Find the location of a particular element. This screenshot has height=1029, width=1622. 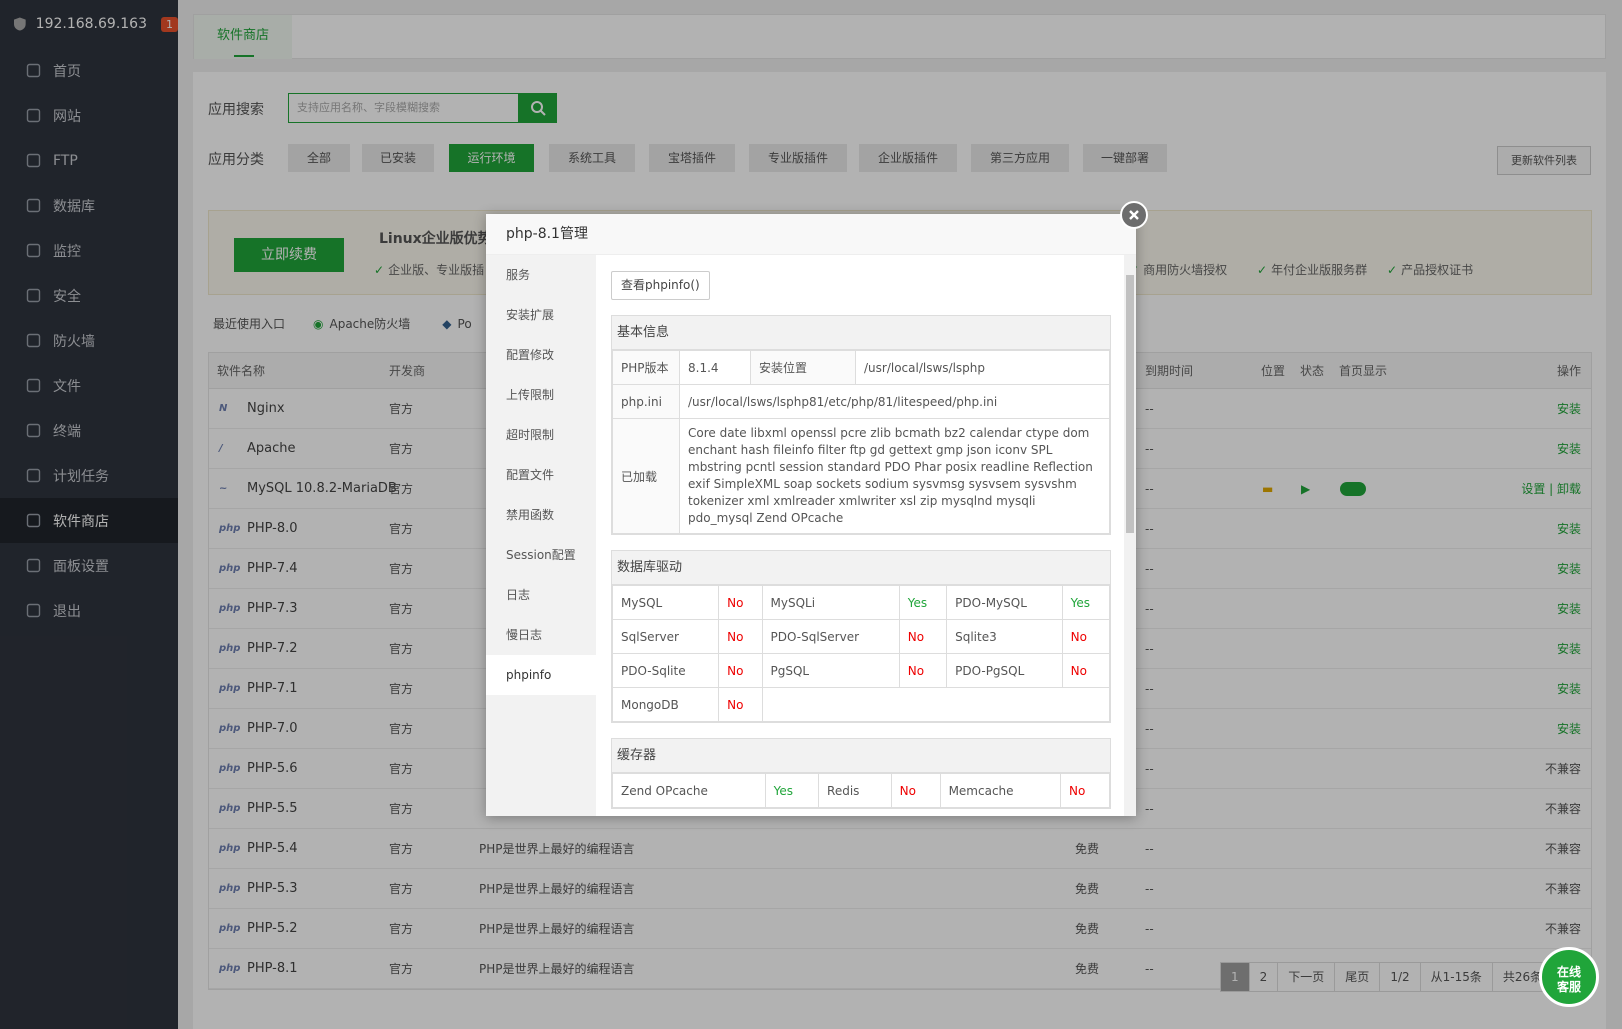

install-location: /usr/local/lsws/lsphp is located at coordinates (982, 367).